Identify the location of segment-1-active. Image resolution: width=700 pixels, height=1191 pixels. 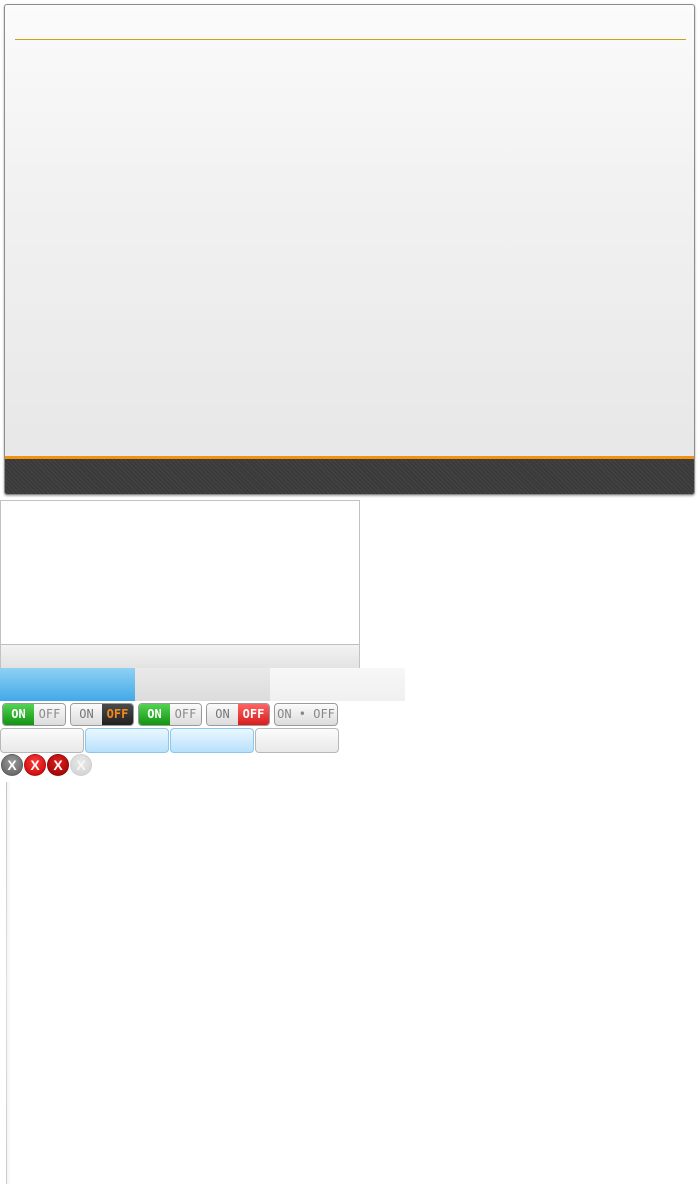
(67, 684).